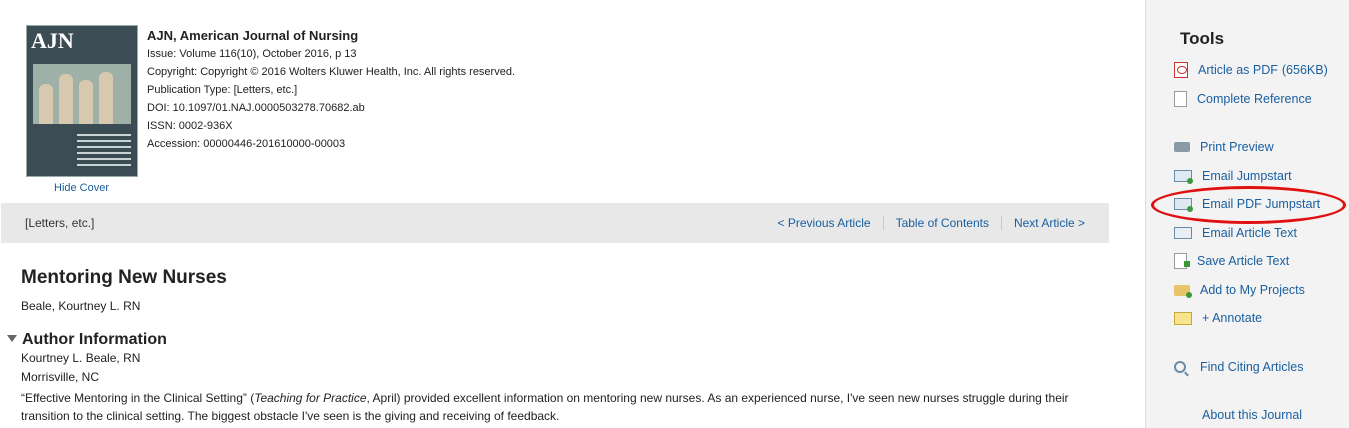 The image size is (1349, 428). I want to click on publication-type: Publication Type: [Letters, etc.], so click(222, 90).